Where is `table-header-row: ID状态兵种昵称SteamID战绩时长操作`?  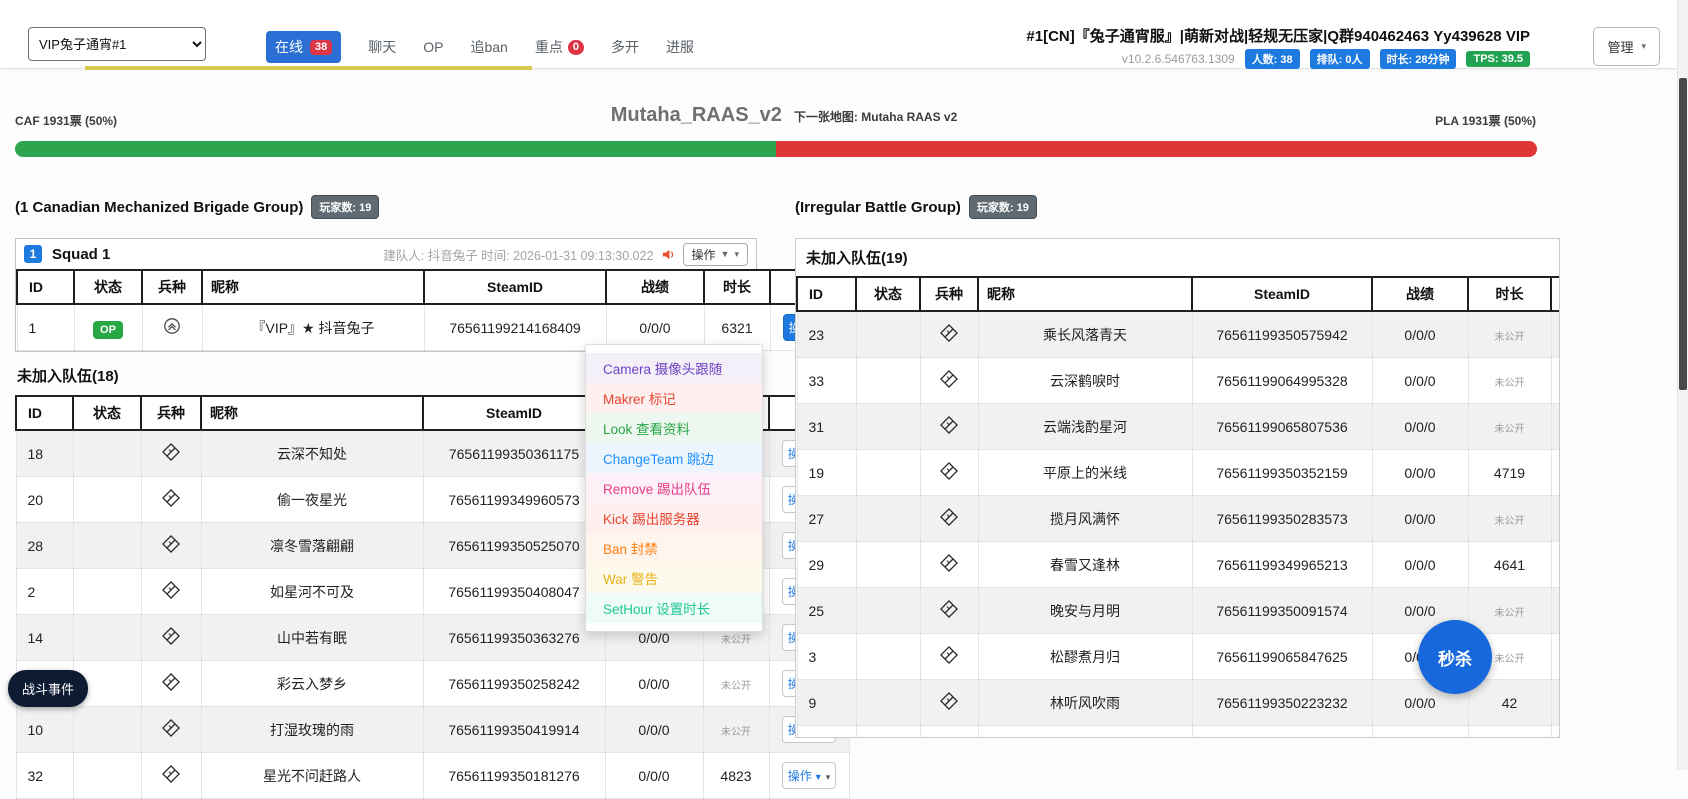 table-header-row: ID状态兵种昵称SteamID战绩时长操作 is located at coordinates (433, 287).